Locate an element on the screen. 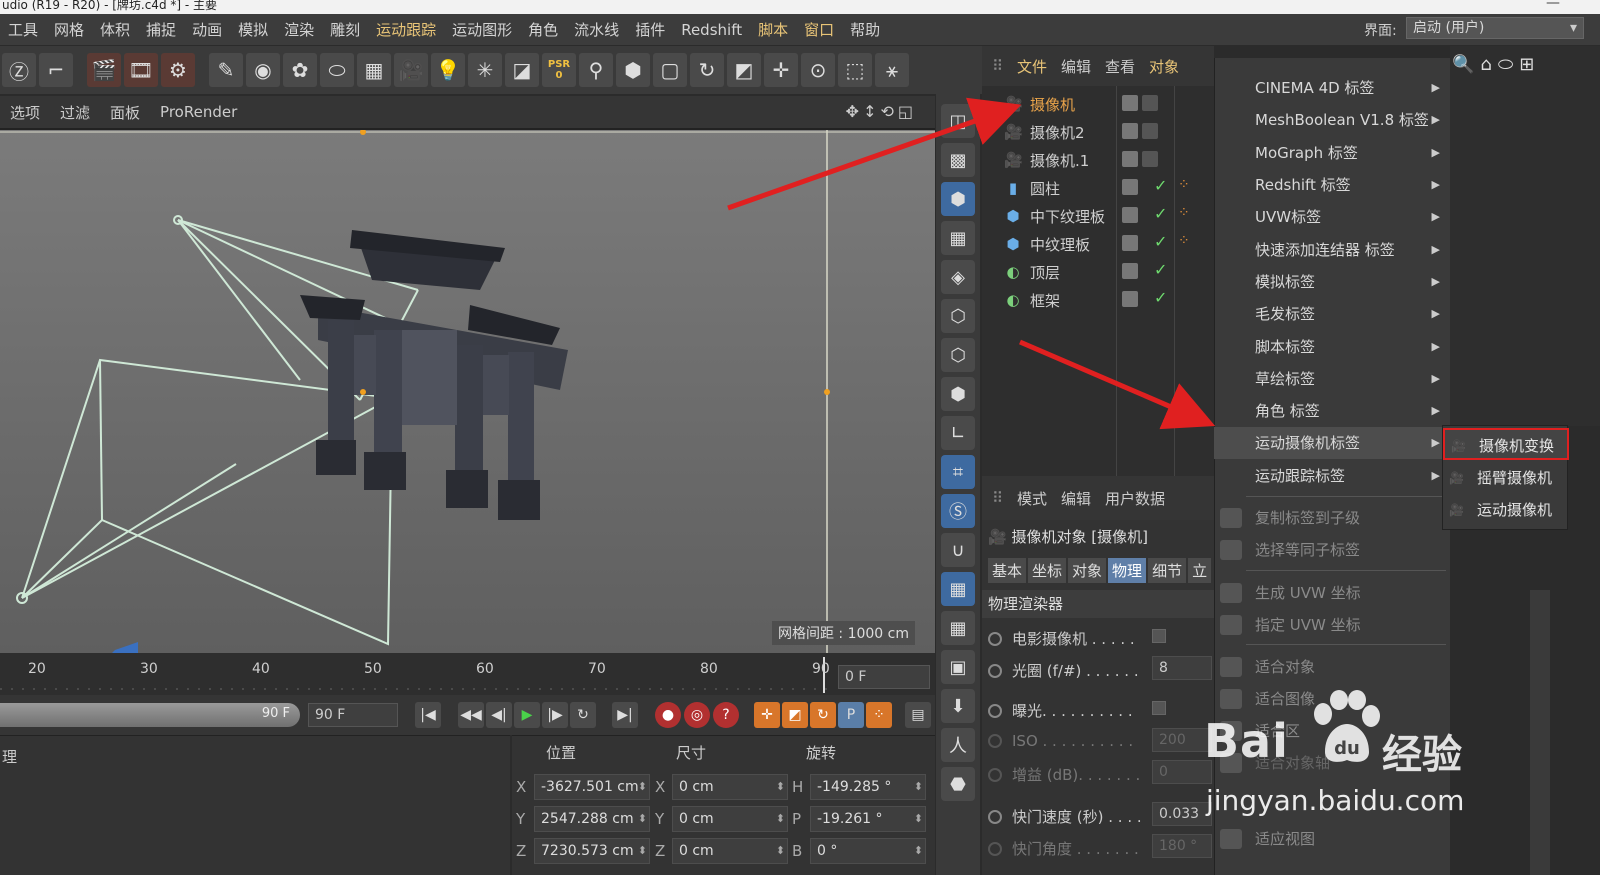 The width and height of the screenshot is (1600, 875). menu-animate: 动画 is located at coordinates (207, 29).